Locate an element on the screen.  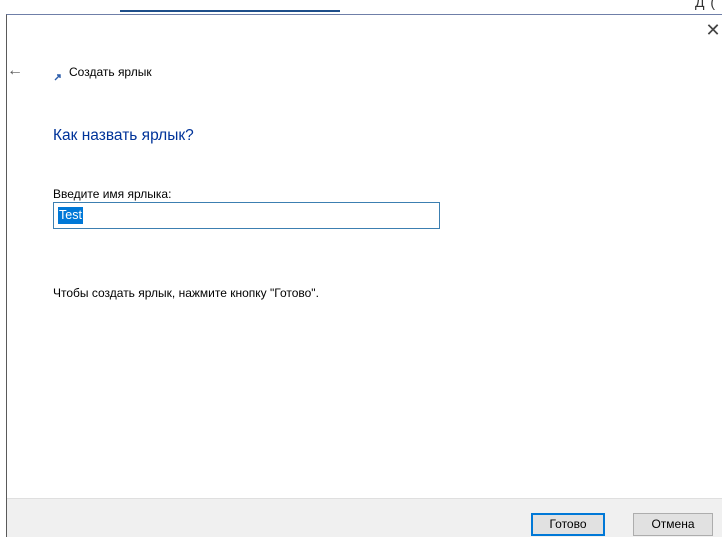
close-icon: ✕ is located at coordinates (713, 30).